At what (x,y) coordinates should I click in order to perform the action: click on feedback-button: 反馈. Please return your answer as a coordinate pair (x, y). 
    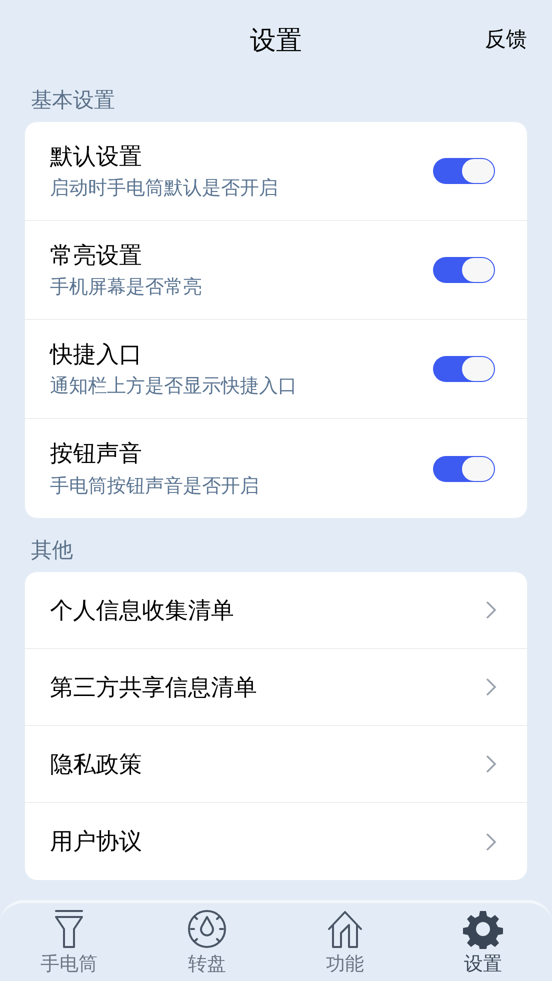
    Looking at the image, I should click on (506, 40).